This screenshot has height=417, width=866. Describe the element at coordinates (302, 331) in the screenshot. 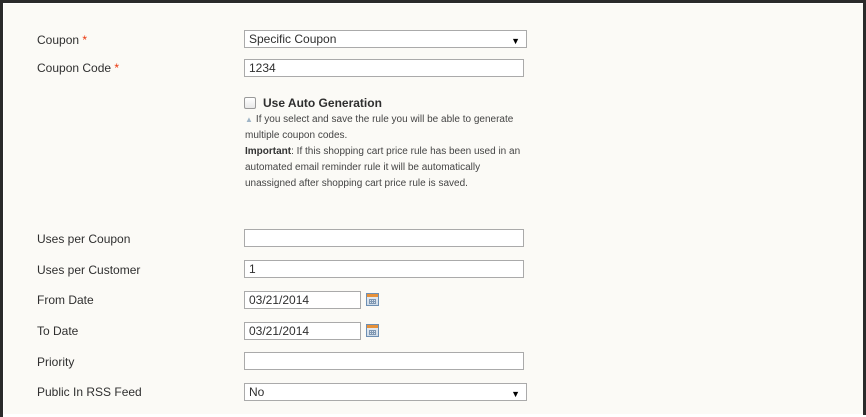

I see `to-date-input` at that location.